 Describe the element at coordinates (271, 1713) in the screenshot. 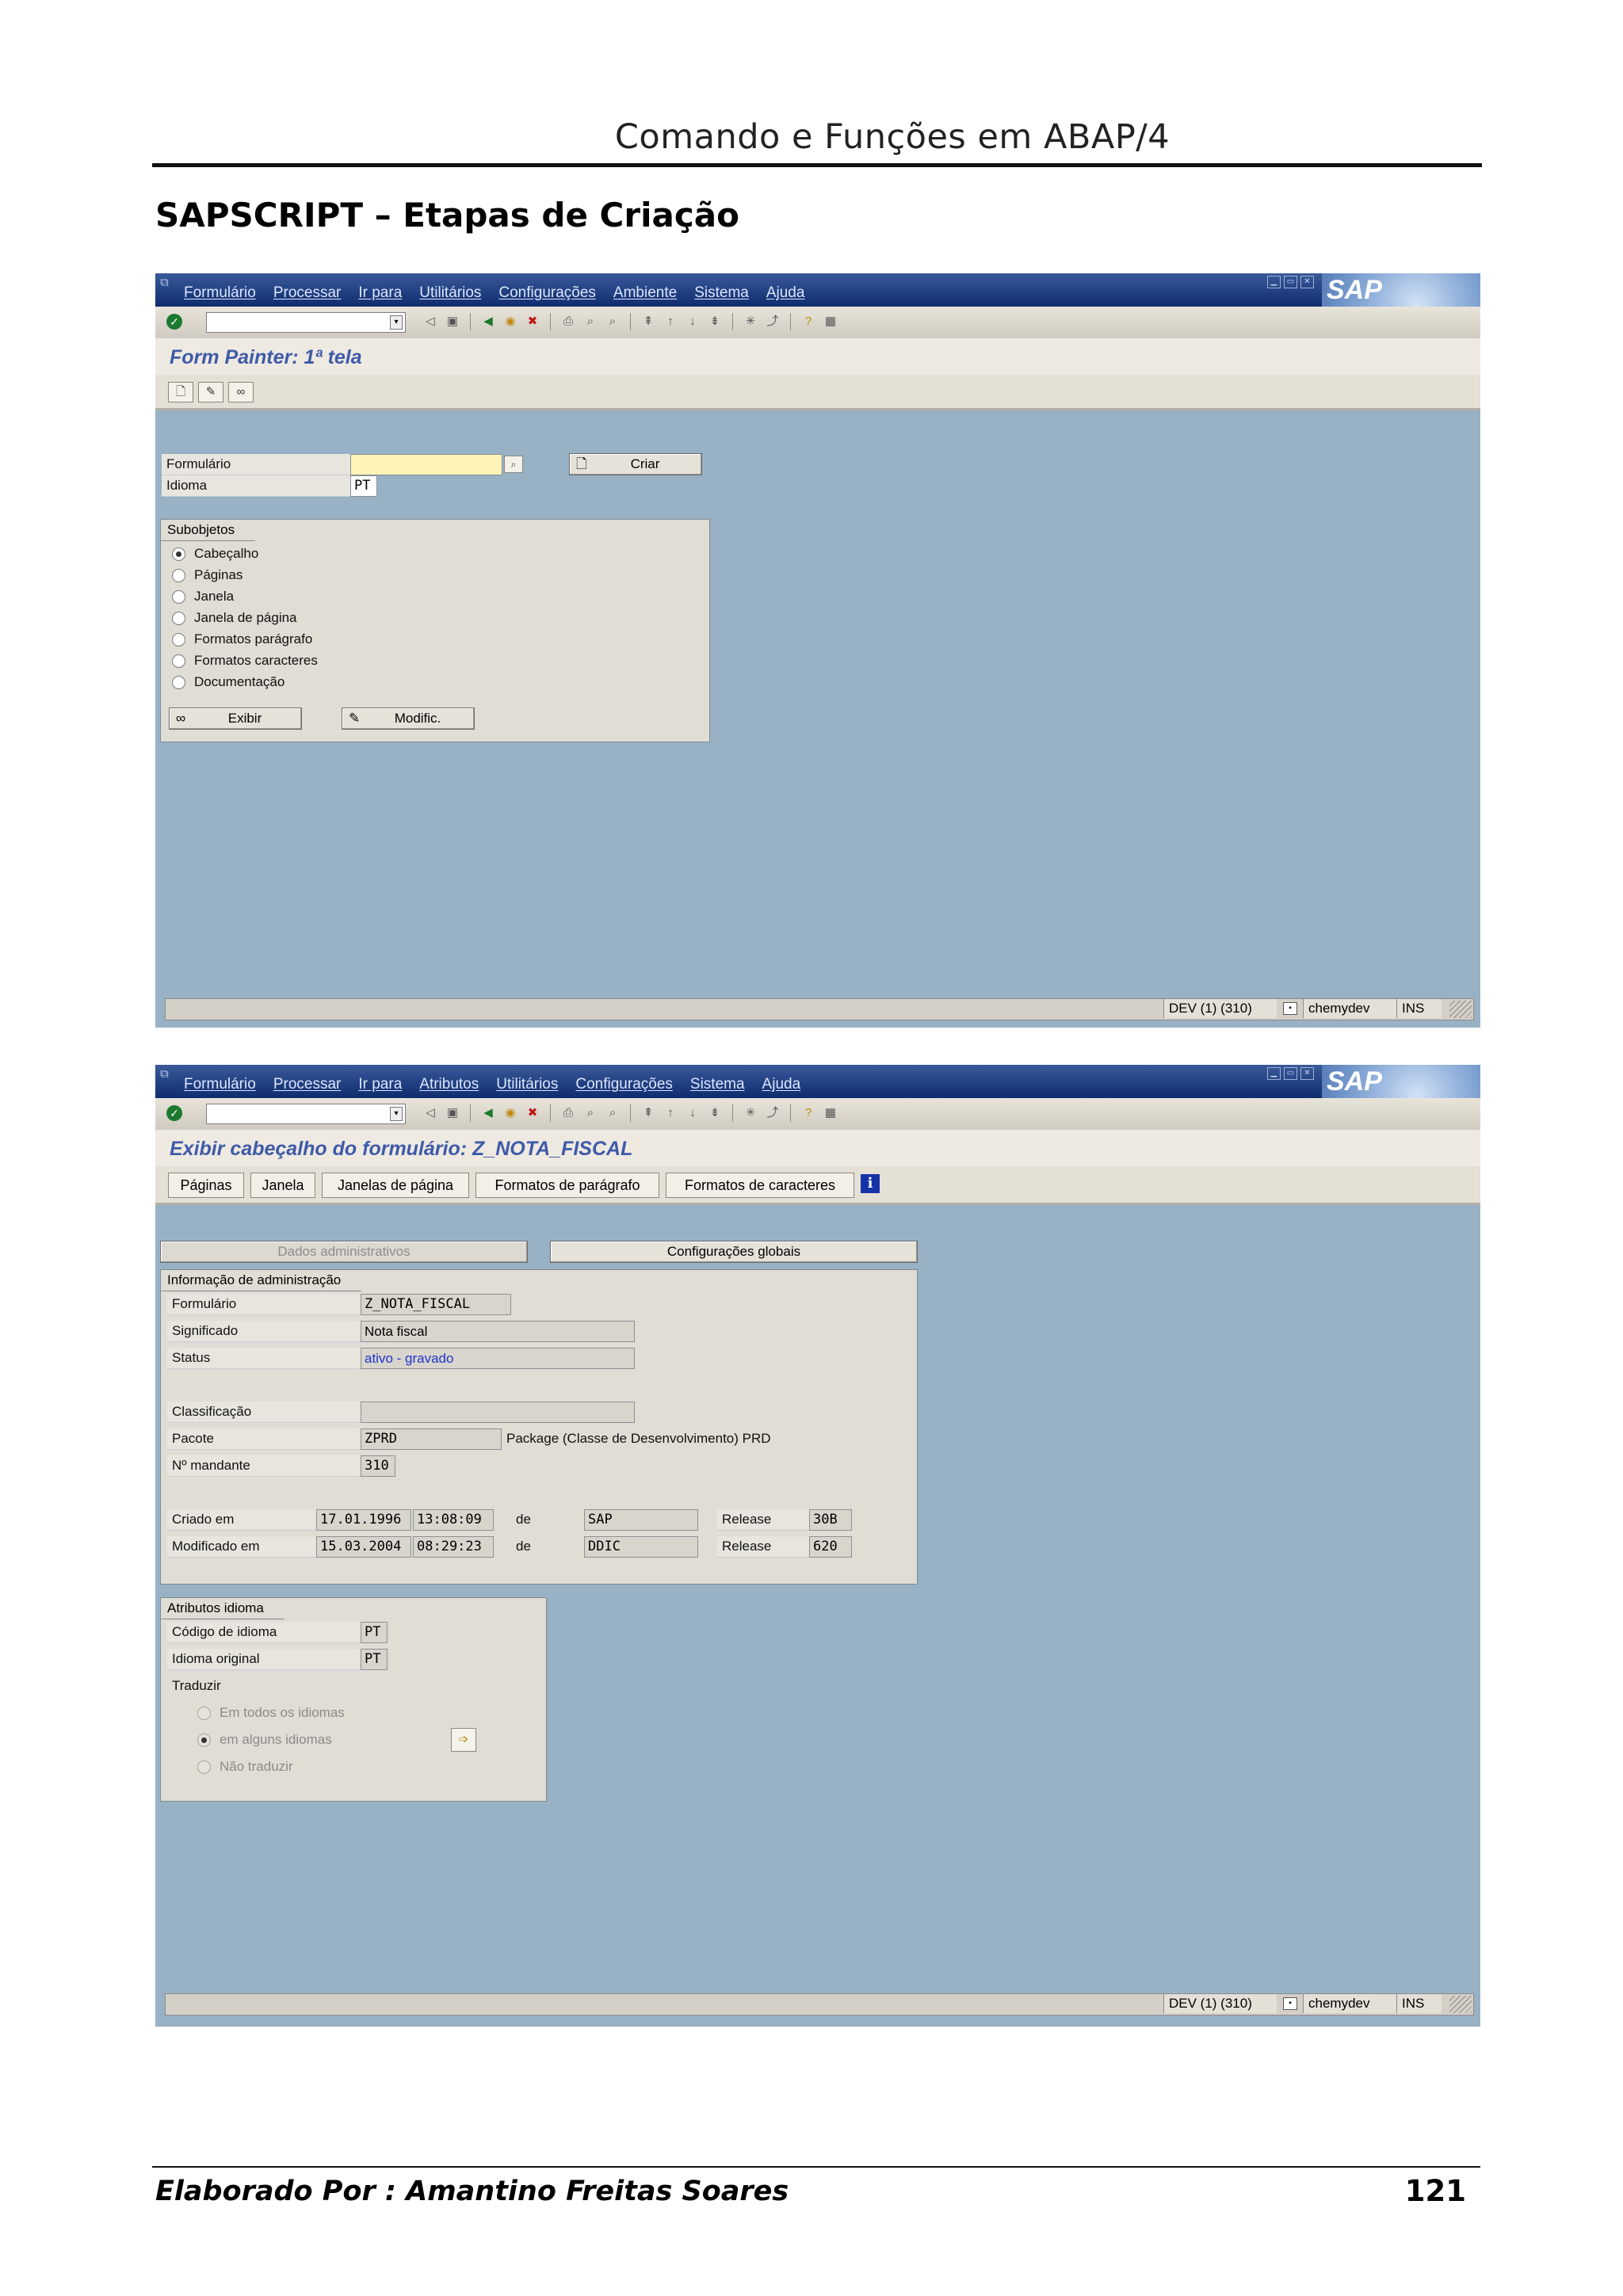

I see `radio-em-todos-os-idiomas: Em todos os idiomas` at that location.